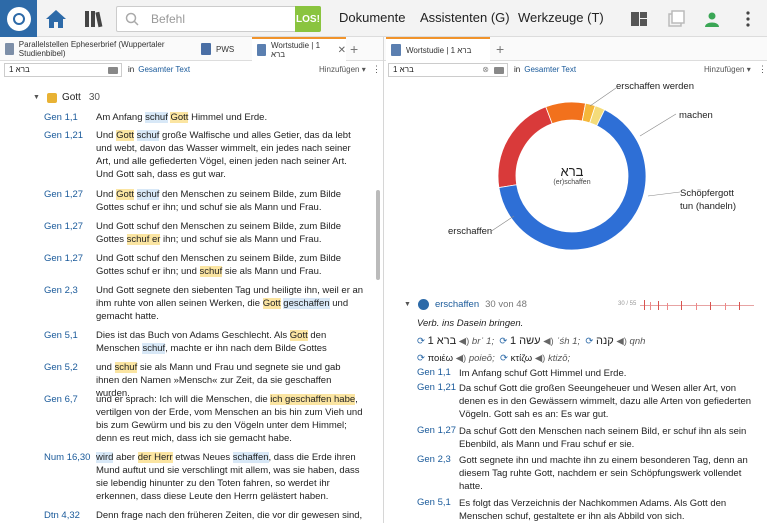 Image resolution: width=767 pixels, height=523 pixels. Describe the element at coordinates (105, 367) in the screenshot. I see `verse-fragment: und` at that location.